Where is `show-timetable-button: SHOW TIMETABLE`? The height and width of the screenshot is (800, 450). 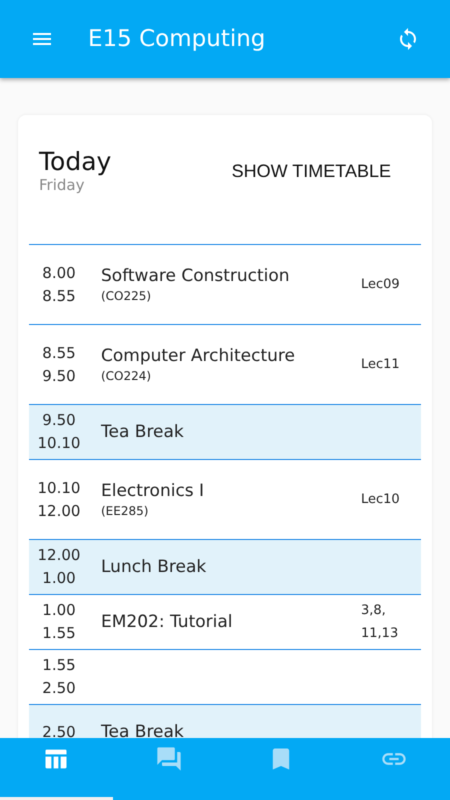
show-timetable-button: SHOW TIMETABLE is located at coordinates (321, 164).